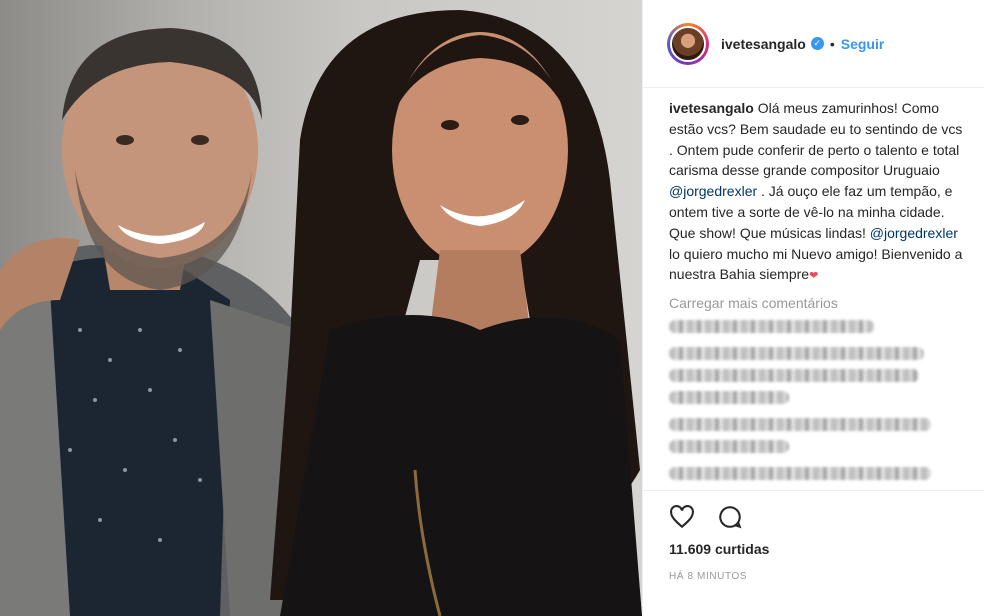 Image resolution: width=984 pixels, height=616 pixels. What do you see at coordinates (682, 517) in the screenshot?
I see `heart-outline-icon` at bounding box center [682, 517].